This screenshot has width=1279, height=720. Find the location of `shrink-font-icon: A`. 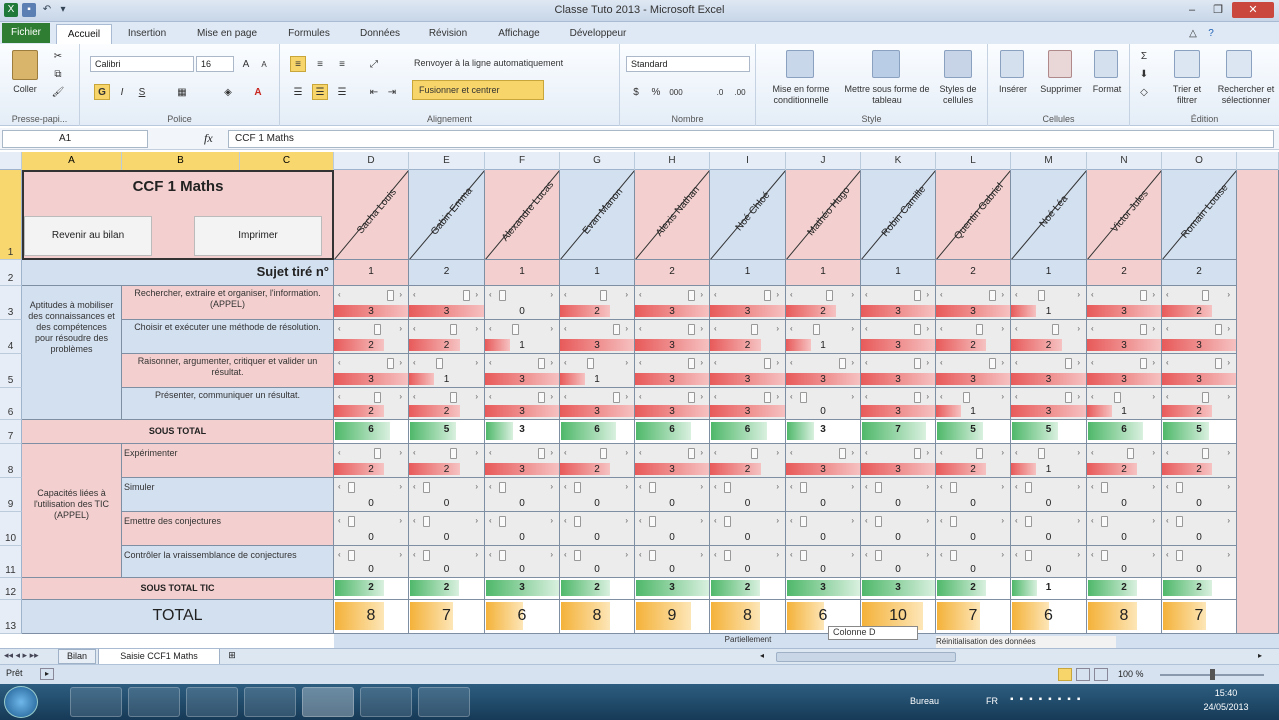

shrink-font-icon: A is located at coordinates (264, 64).